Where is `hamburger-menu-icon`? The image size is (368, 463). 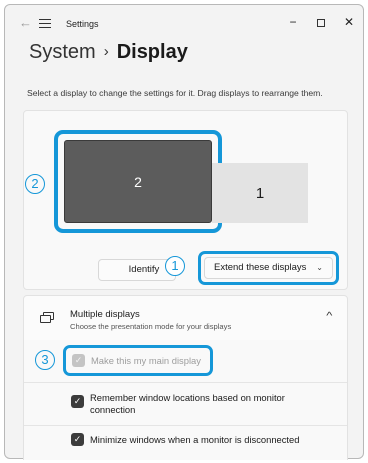
hamburger-menu-icon is located at coordinates (45, 23).